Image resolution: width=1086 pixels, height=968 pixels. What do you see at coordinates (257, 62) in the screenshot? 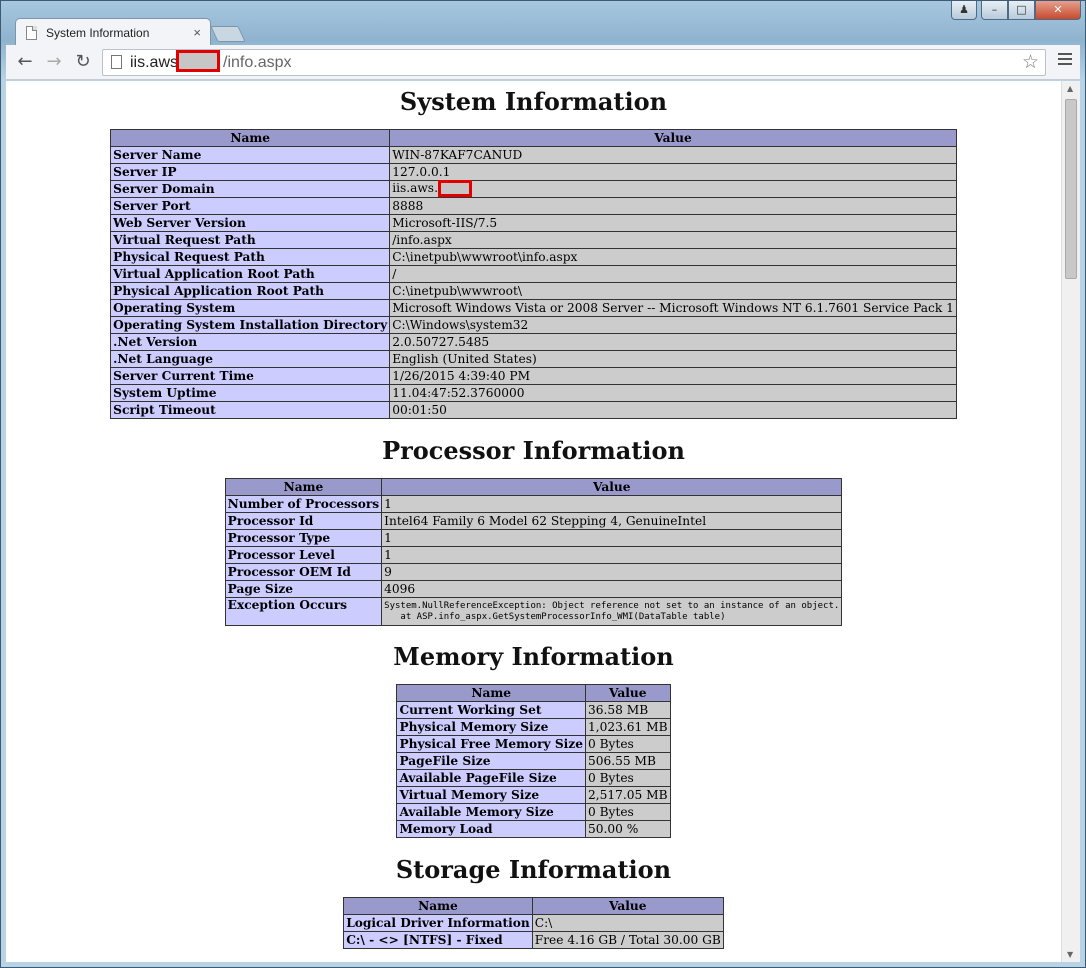
I see `url-suffix: /info.aspx` at bounding box center [257, 62].